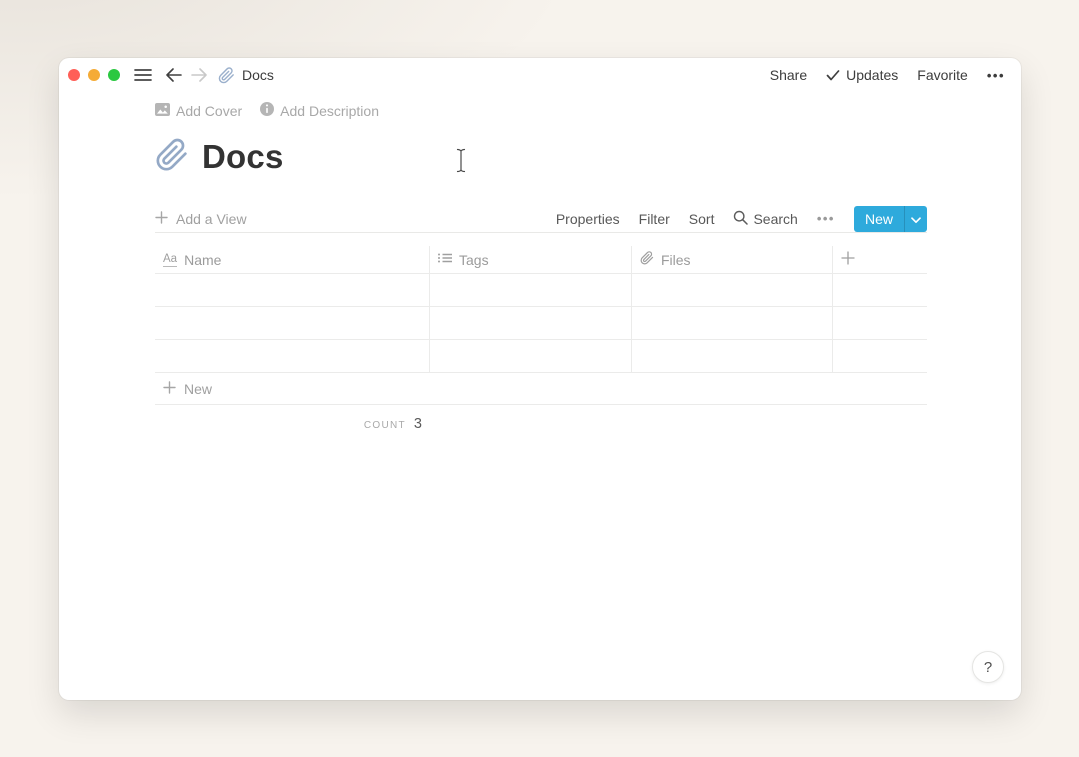  What do you see at coordinates (319, 110) in the screenshot?
I see `add-description-button: Add Description` at bounding box center [319, 110].